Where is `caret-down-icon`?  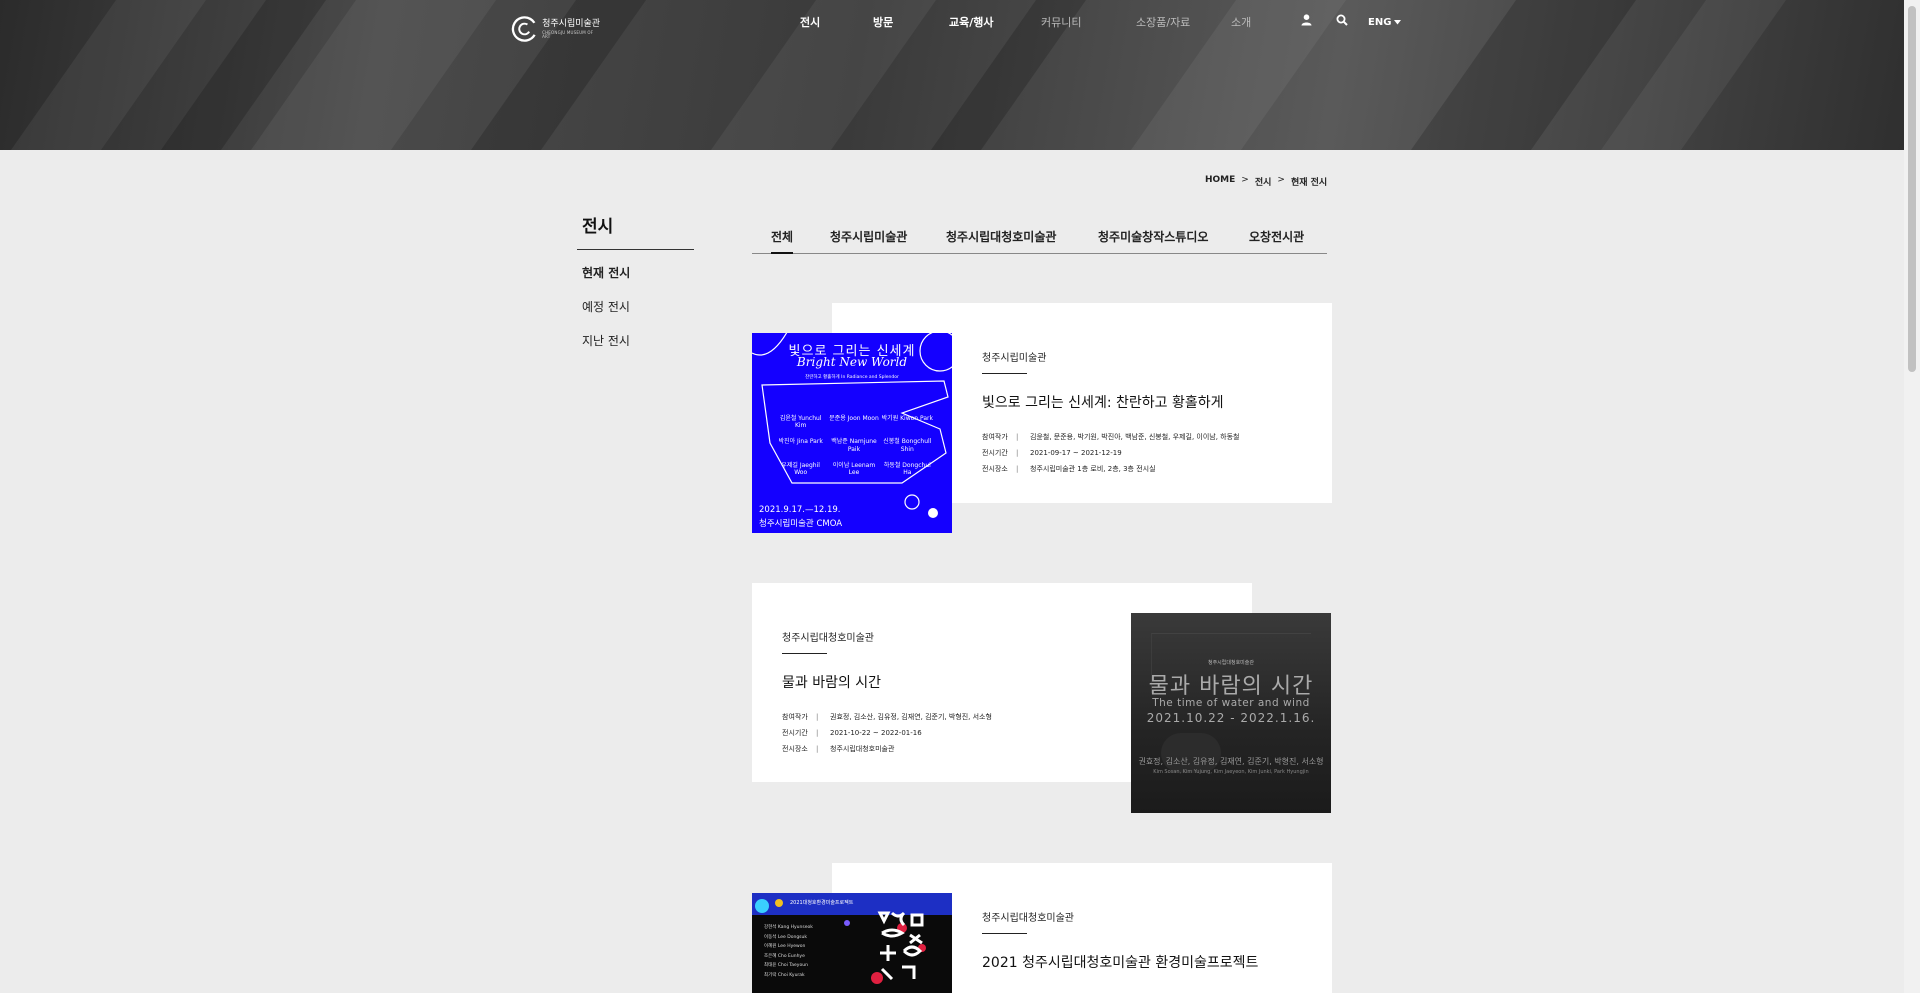
caret-down-icon is located at coordinates (1398, 21).